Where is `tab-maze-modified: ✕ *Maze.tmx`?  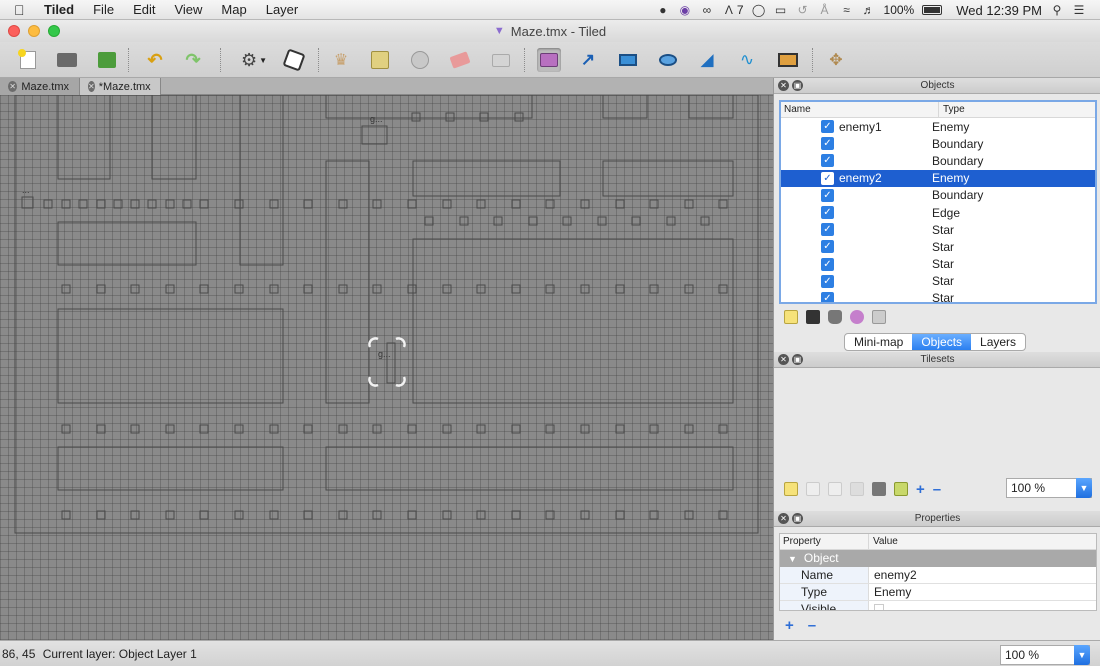
tab-maze-modified: ✕ *Maze.tmx is located at coordinates (120, 86).